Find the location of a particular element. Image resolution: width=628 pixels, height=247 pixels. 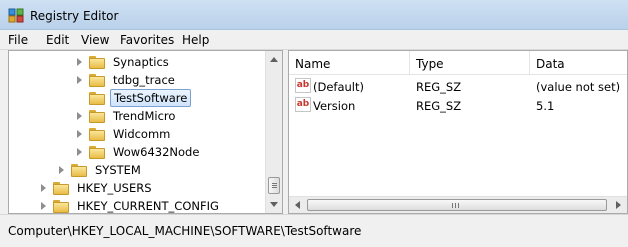

window-title: Registry Editor is located at coordinates (74, 16).